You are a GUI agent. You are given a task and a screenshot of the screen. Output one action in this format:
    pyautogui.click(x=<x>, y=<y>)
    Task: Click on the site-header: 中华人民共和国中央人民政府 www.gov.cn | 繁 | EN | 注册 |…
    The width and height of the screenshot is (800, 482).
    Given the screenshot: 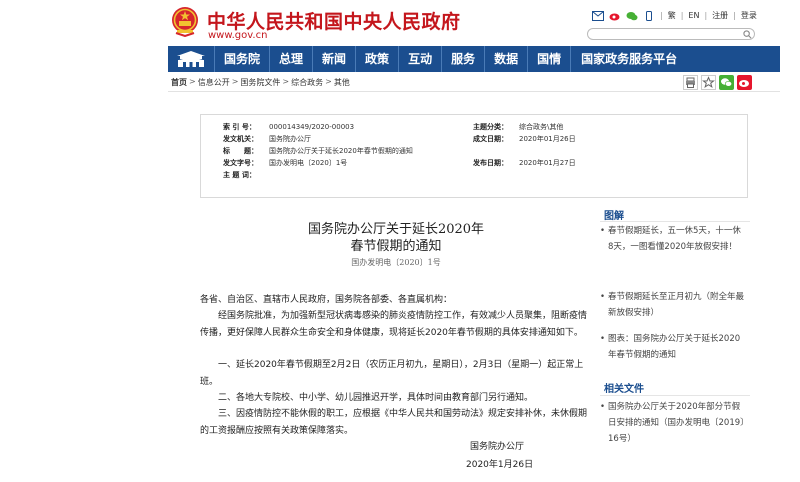 What is the action you would take?
    pyautogui.click(x=400, y=22)
    